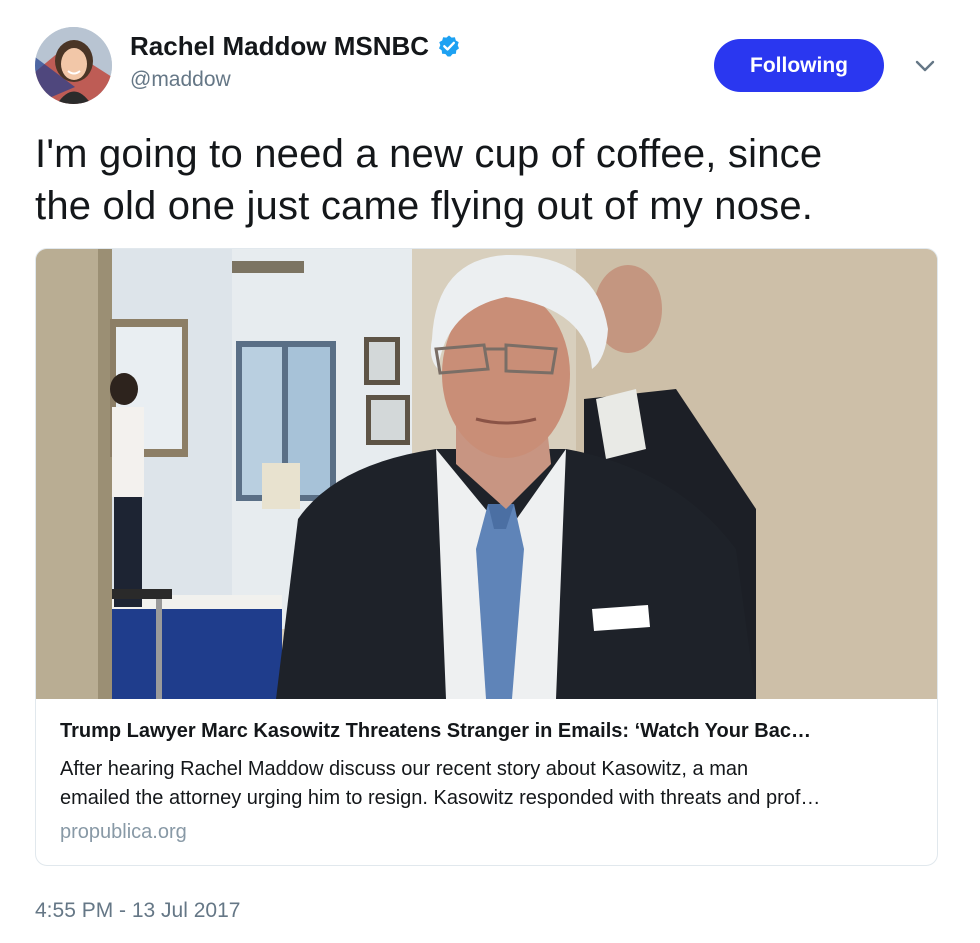  I want to click on avatar, so click(73, 65).